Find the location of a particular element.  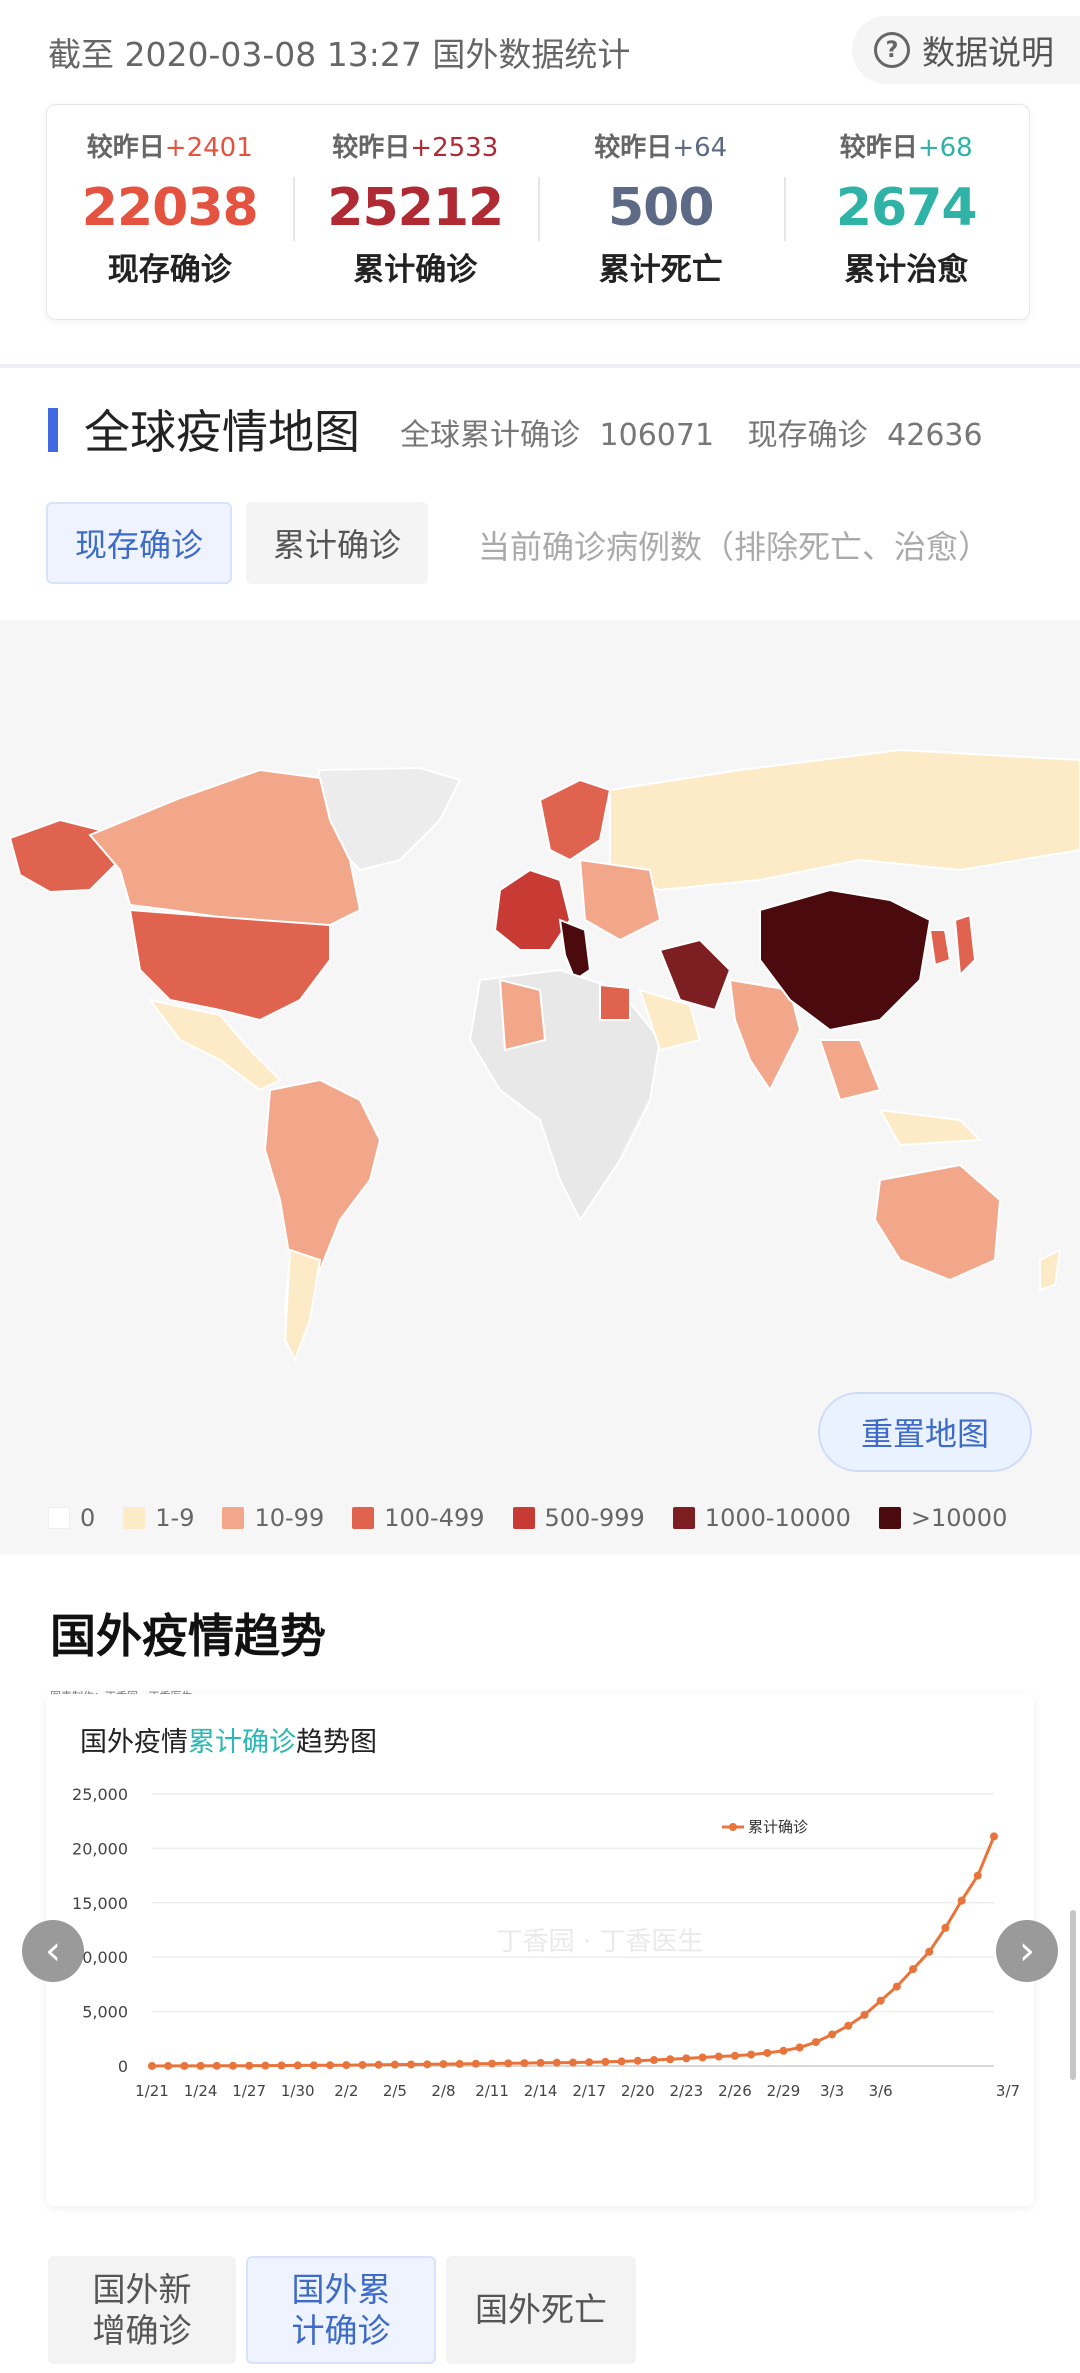

legend-label: 1-9 is located at coordinates (175, 1518).